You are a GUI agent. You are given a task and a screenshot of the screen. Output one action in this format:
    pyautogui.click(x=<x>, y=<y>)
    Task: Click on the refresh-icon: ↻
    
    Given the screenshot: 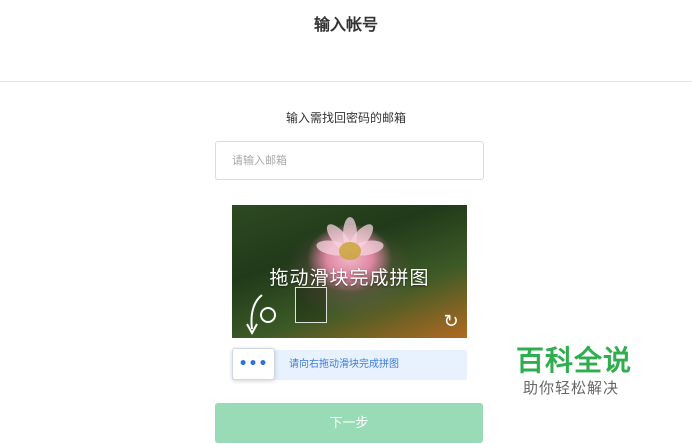 What is the action you would take?
    pyautogui.click(x=451, y=322)
    